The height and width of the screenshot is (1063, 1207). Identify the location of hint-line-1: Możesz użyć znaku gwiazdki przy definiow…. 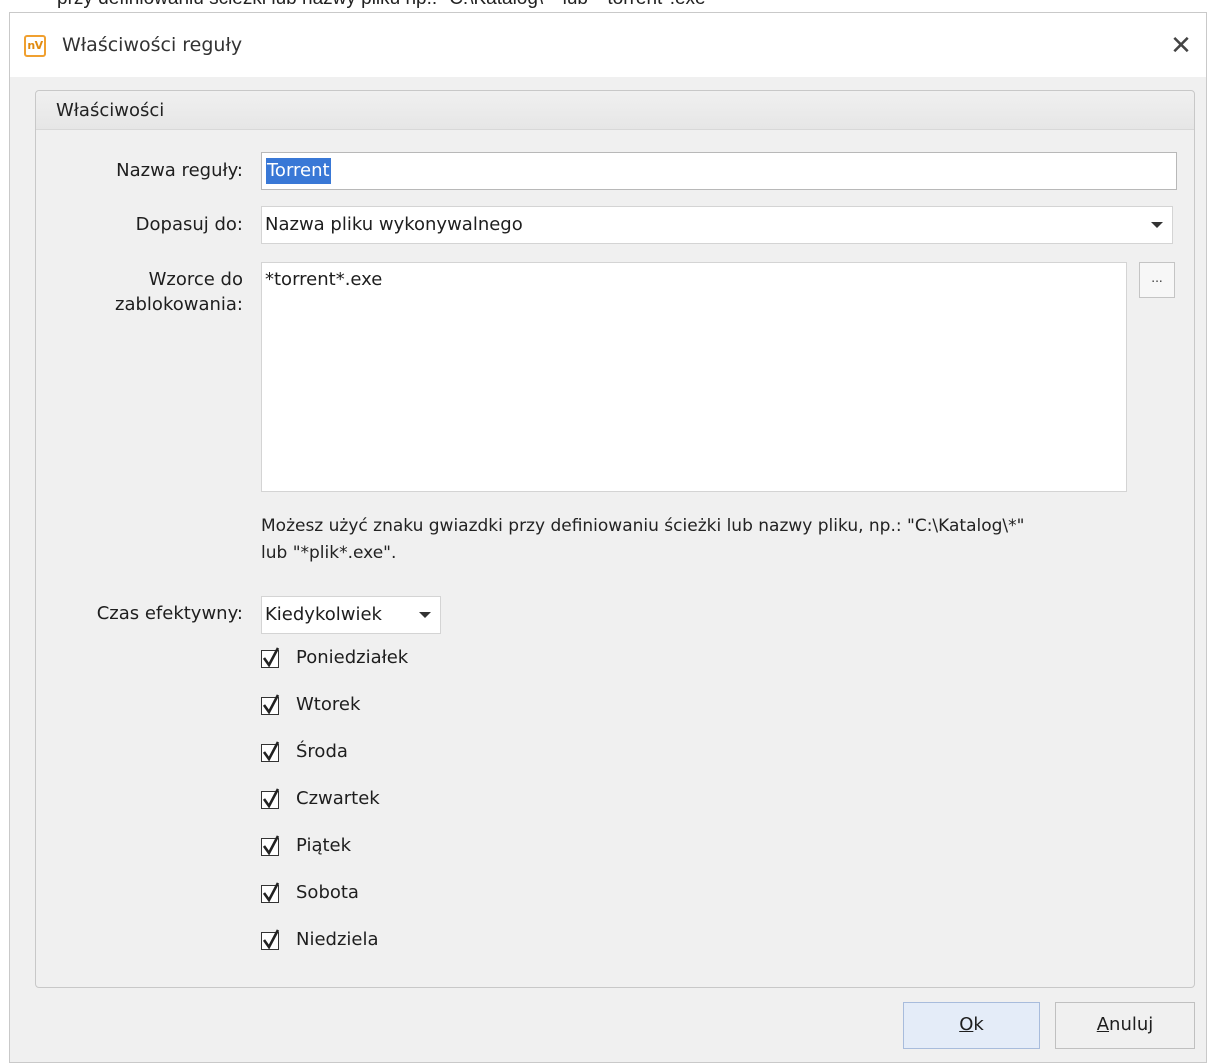
(643, 526).